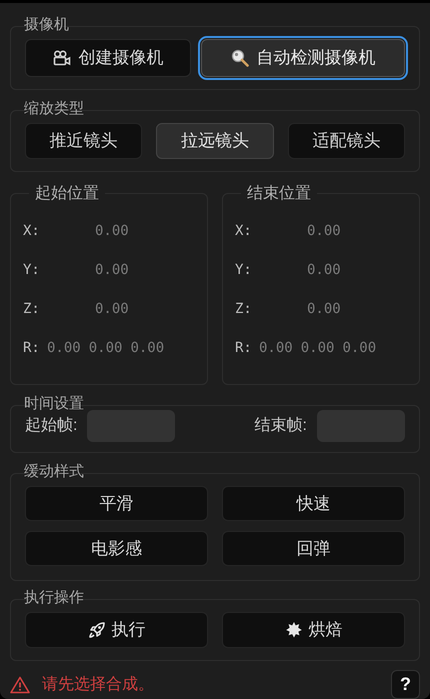 The width and height of the screenshot is (430, 699). I want to click on field-label: 起始帧:, so click(51, 426).